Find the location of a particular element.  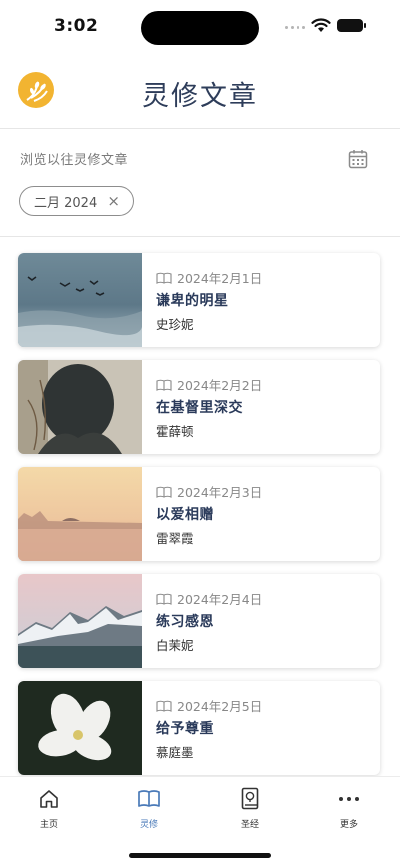

article-author: 慕庭墨 is located at coordinates (175, 752).